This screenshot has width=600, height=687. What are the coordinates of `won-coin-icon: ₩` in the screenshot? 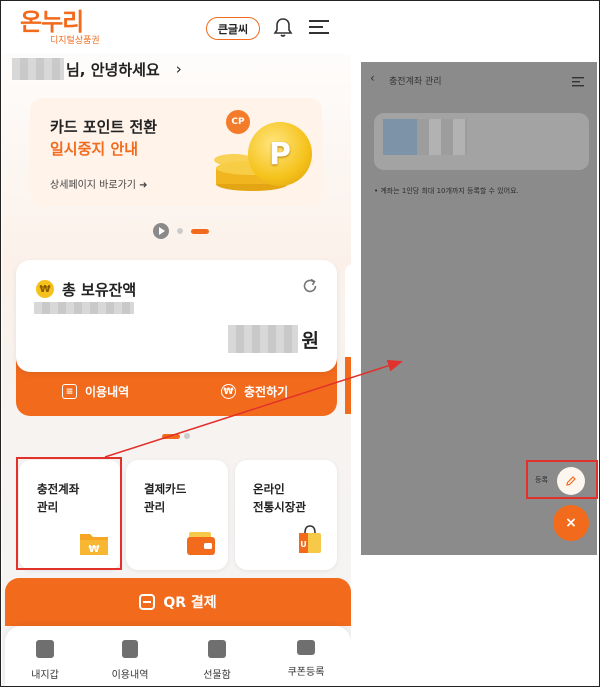 It's located at (45, 289).